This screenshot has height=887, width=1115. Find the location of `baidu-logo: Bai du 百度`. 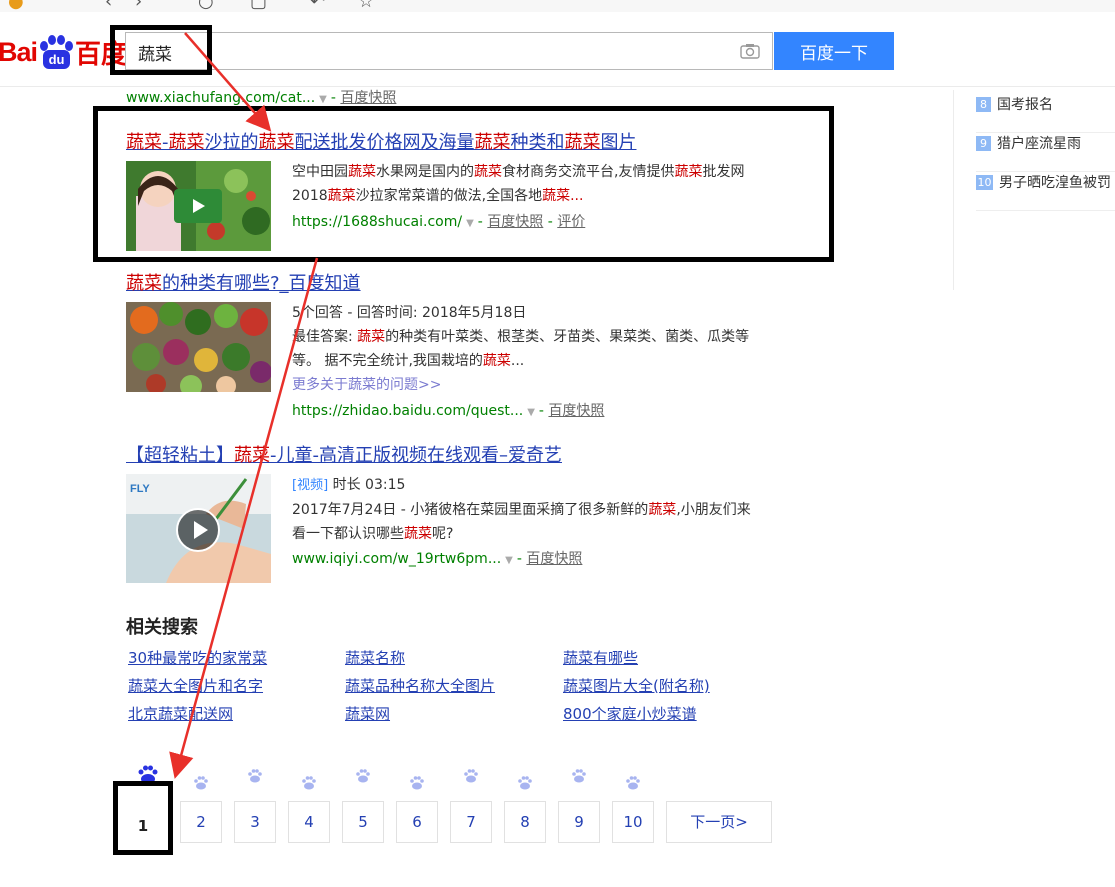

baidu-logo: Bai du 百度 is located at coordinates (63, 52).